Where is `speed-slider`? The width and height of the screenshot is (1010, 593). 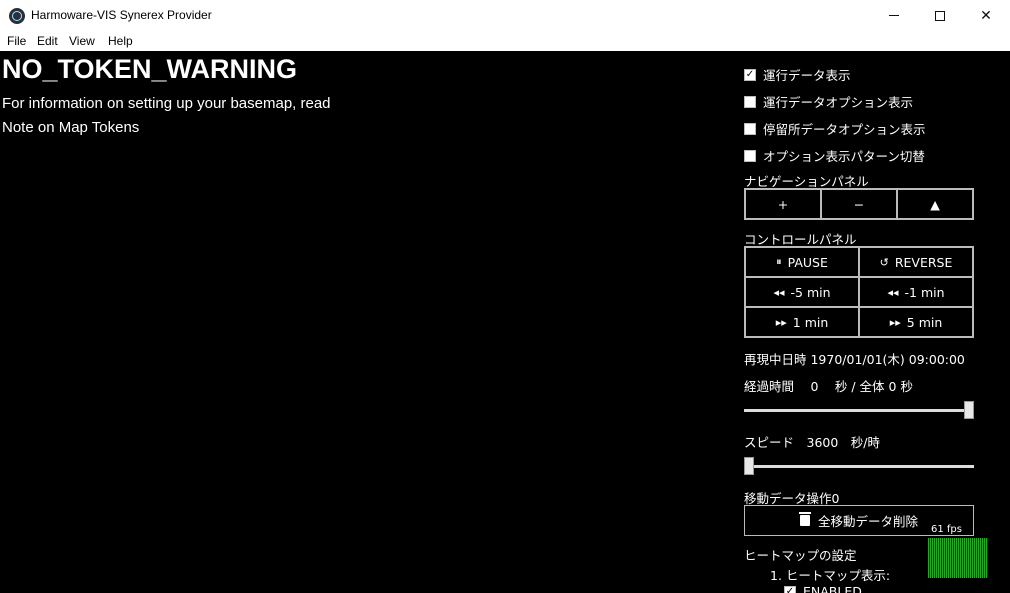
speed-slider is located at coordinates (859, 466).